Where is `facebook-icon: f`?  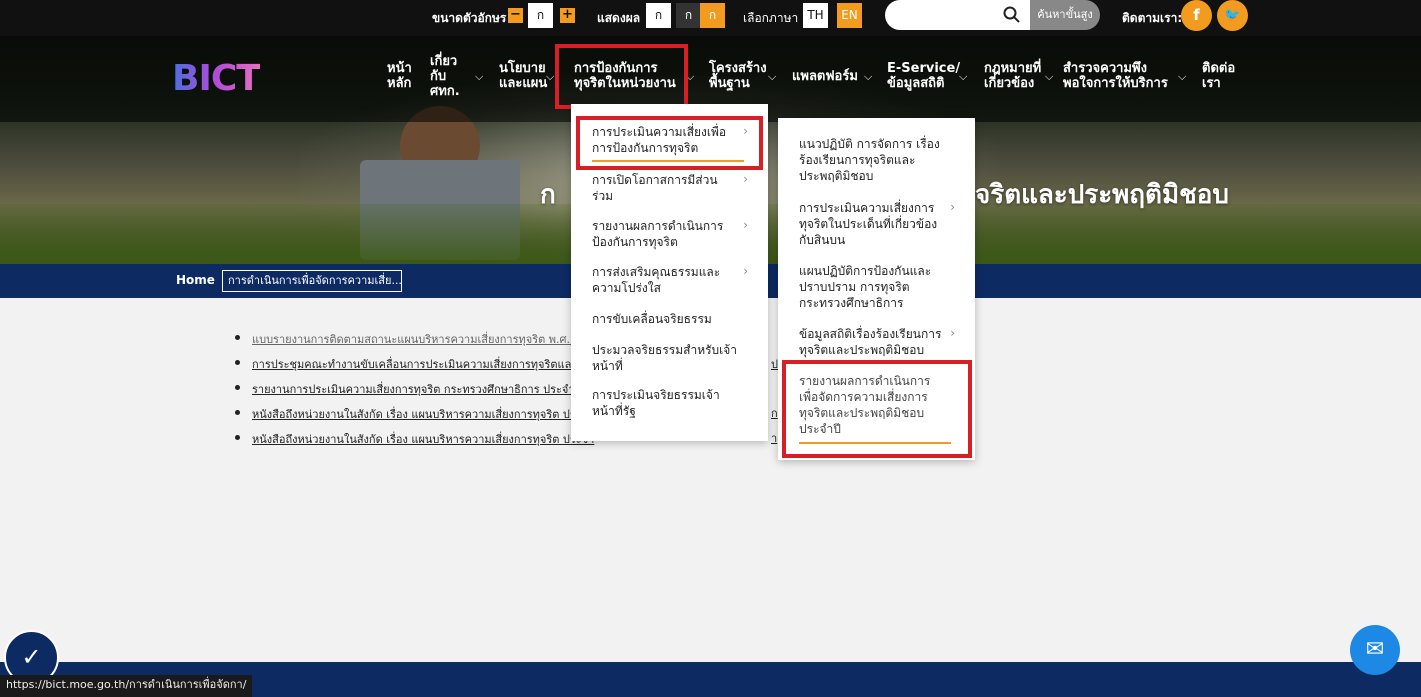 facebook-icon: f is located at coordinates (1196, 15).